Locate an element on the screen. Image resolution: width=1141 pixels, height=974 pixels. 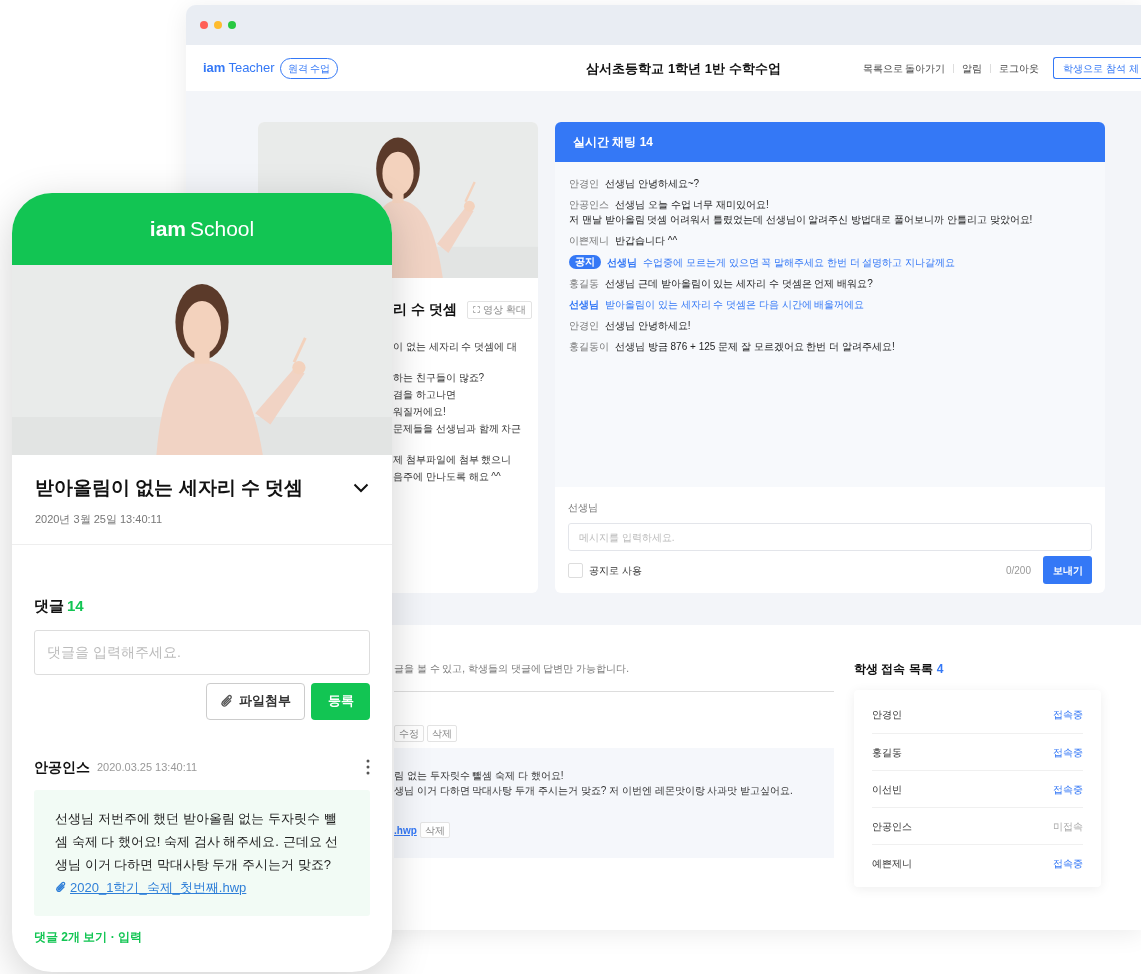
message-text: 반갑습니다 ^^ is located at coordinates (646, 240).